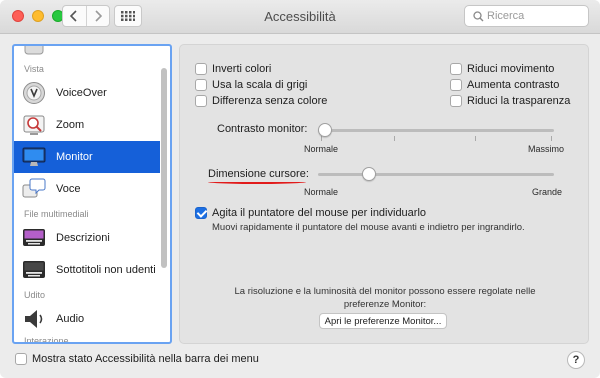 The height and width of the screenshot is (378, 600). I want to click on group-header-vista: Vista, so click(34, 69).